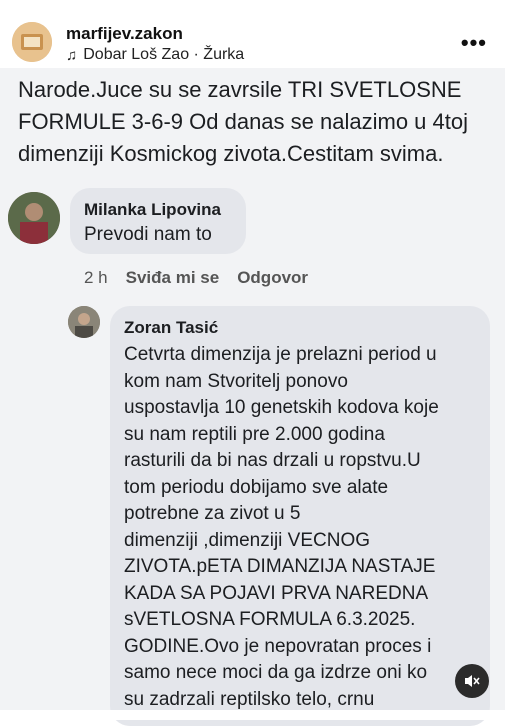  Describe the element at coordinates (252, 715) in the screenshot. I see `bottom-strip` at that location.